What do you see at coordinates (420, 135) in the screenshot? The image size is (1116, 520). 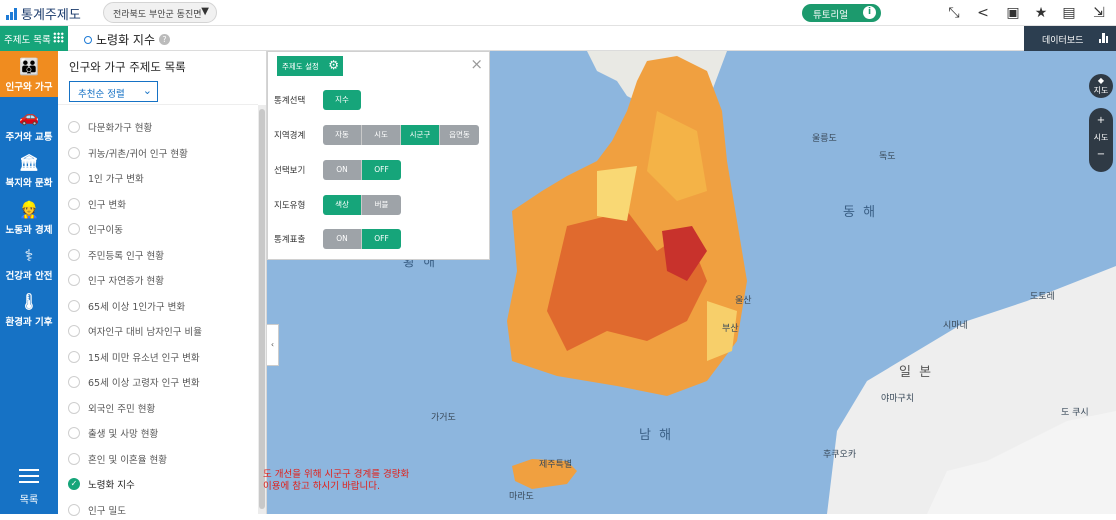 I see `settings-option: 시군구` at bounding box center [420, 135].